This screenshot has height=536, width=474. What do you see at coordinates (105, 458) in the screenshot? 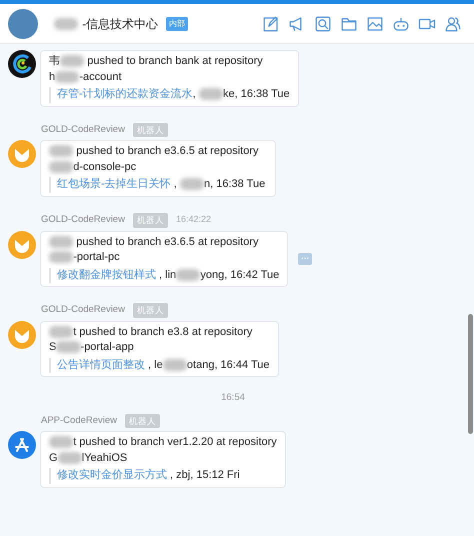
I see `message-text: lYeahiOS` at bounding box center [105, 458].